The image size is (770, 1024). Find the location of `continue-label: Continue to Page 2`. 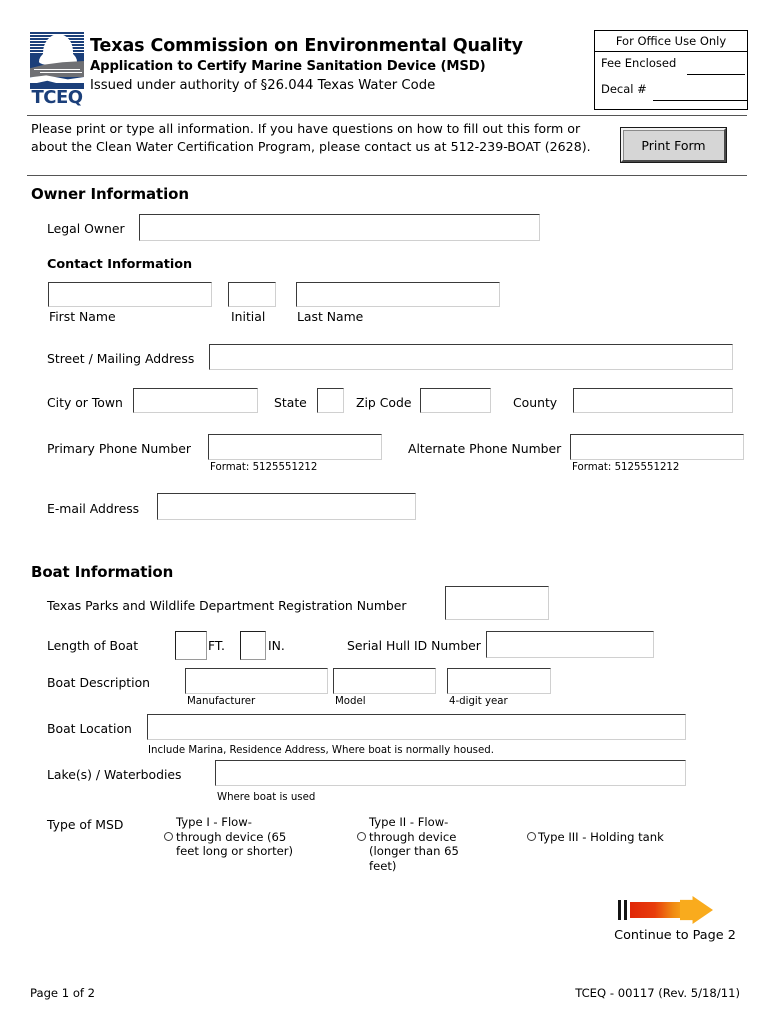

continue-label: Continue to Page 2 is located at coordinates (675, 935).